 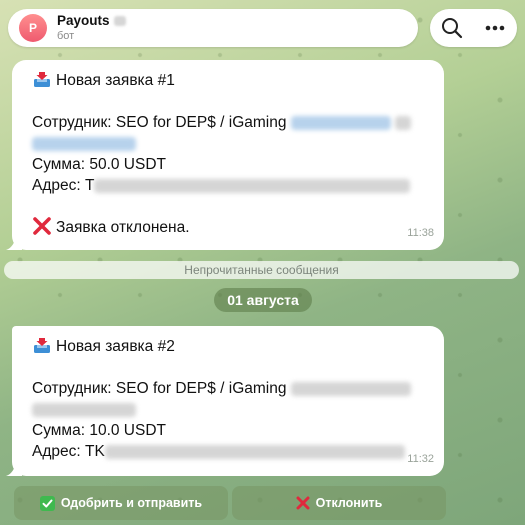 I want to click on address-prefix: T, so click(x=90, y=185).